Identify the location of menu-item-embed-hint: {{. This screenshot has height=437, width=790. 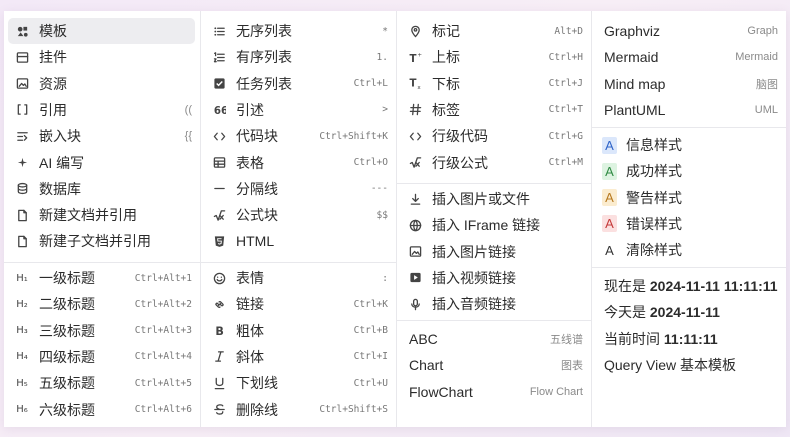
(188, 136).